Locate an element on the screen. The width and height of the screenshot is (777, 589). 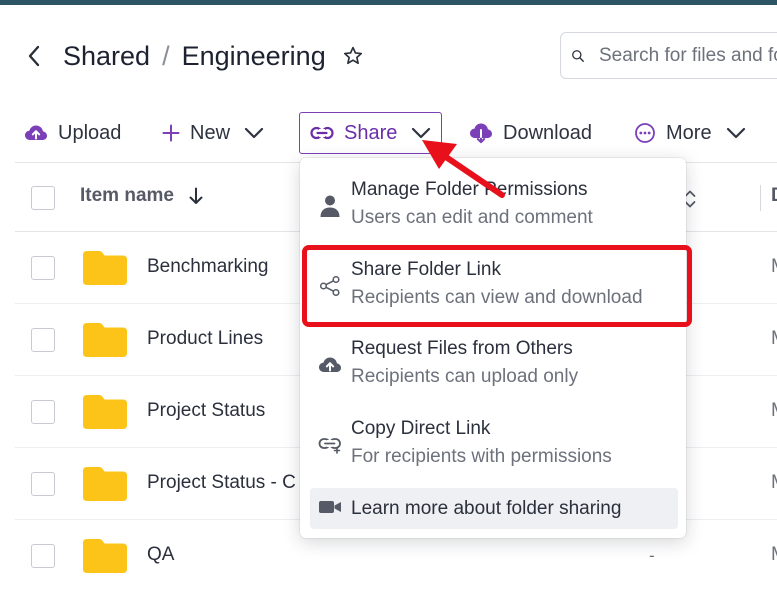
column-header-label: Item name is located at coordinates (127, 195).